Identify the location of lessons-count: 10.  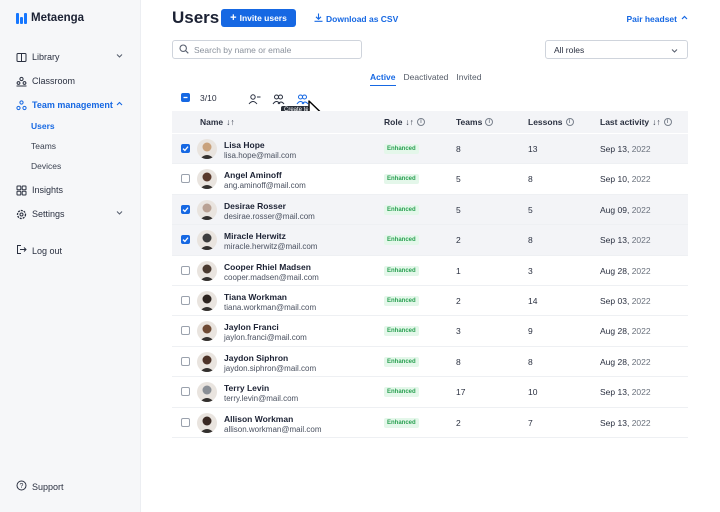
(533, 392).